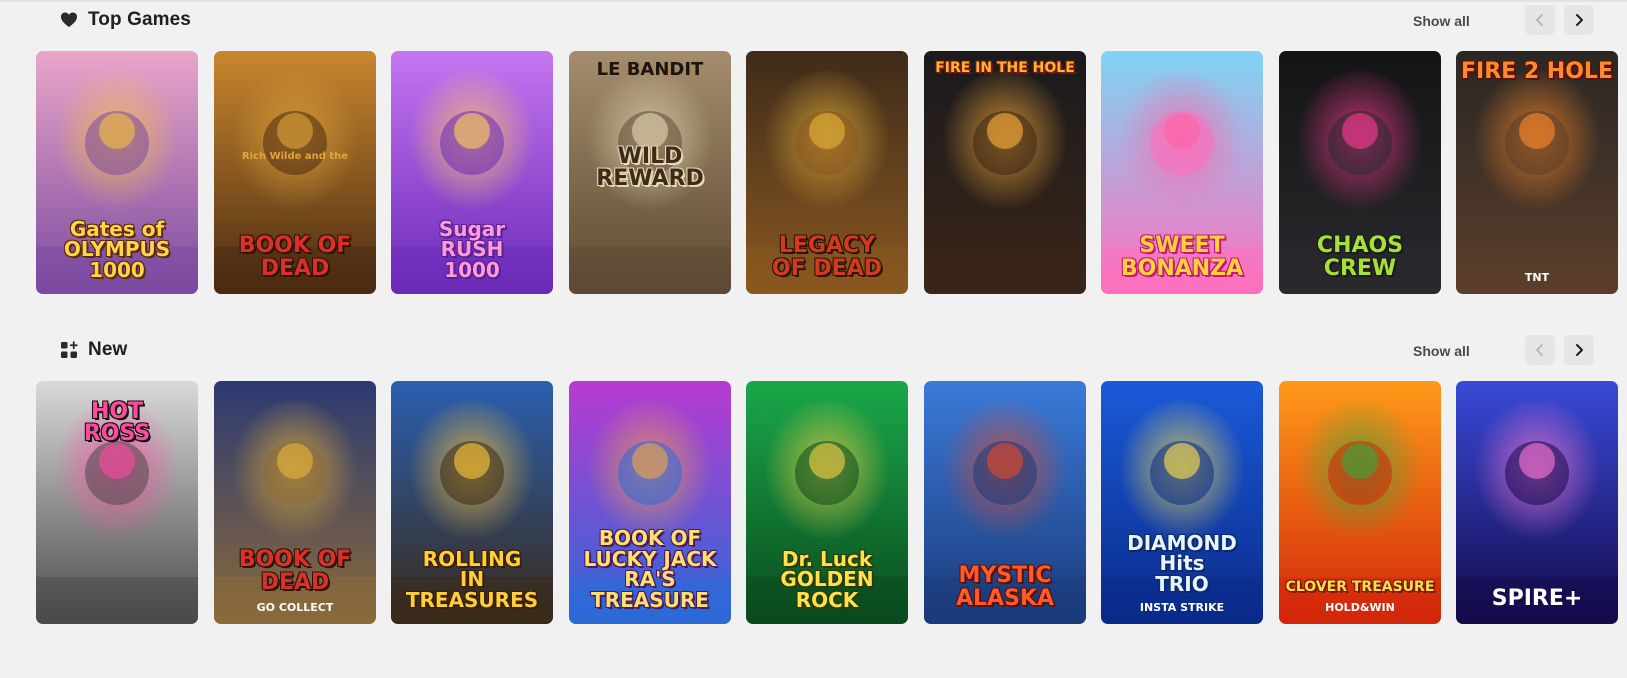 The image size is (1627, 678). What do you see at coordinates (1537, 598) in the screenshot?
I see `game-art-title: SPIRE+` at bounding box center [1537, 598].